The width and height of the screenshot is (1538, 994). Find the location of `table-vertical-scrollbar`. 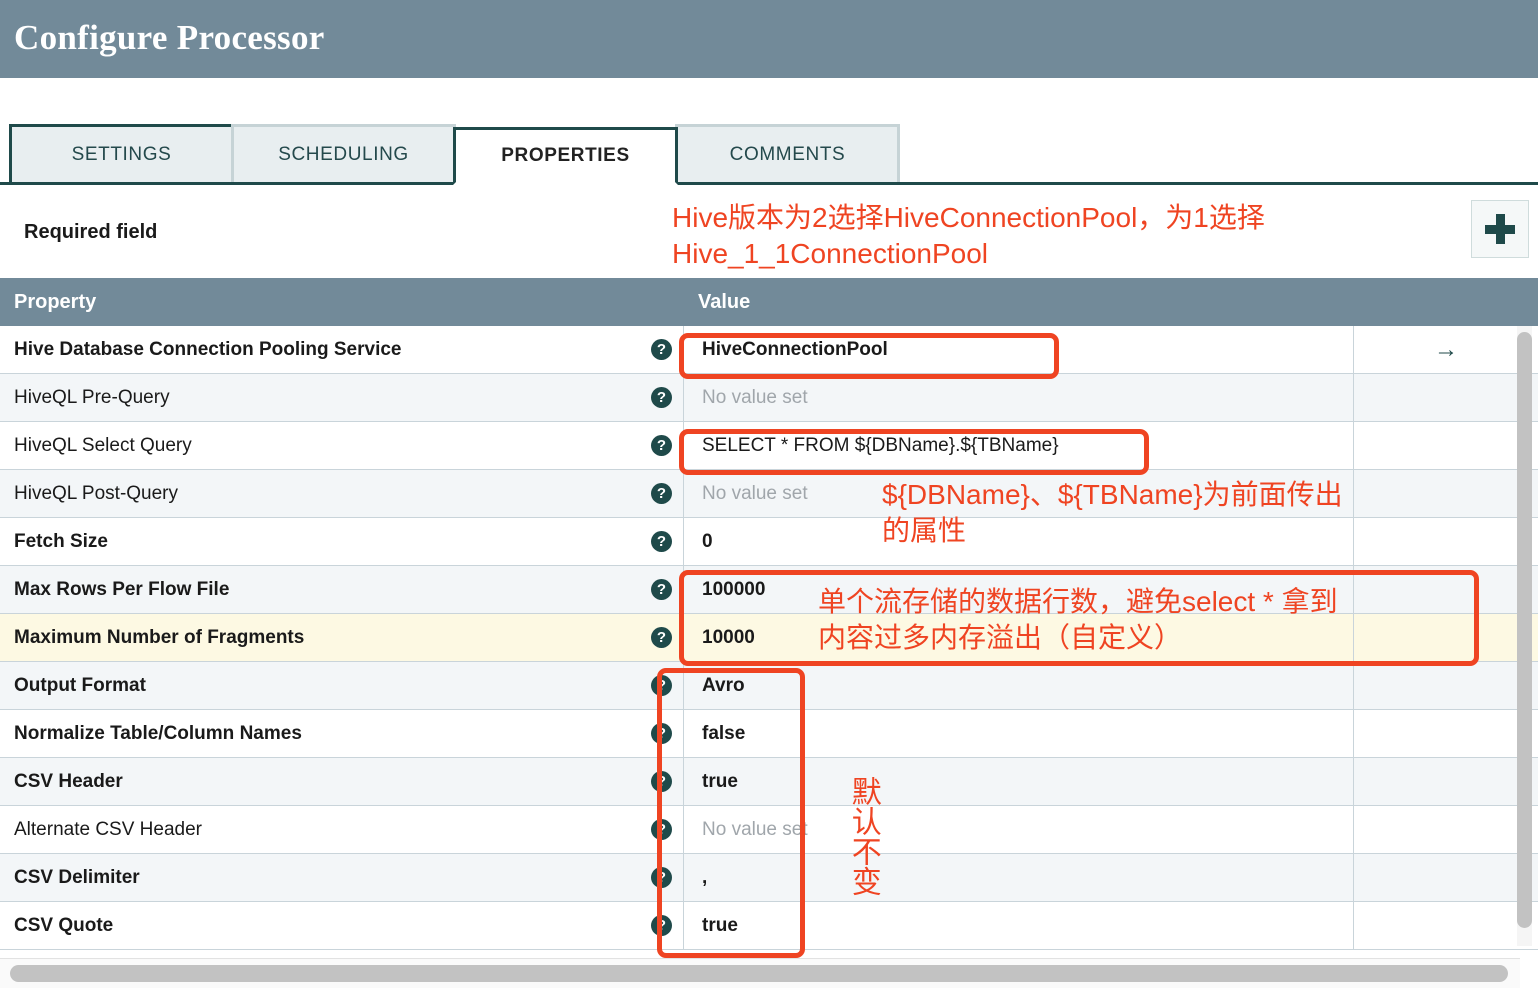

table-vertical-scrollbar is located at coordinates (1524, 636).